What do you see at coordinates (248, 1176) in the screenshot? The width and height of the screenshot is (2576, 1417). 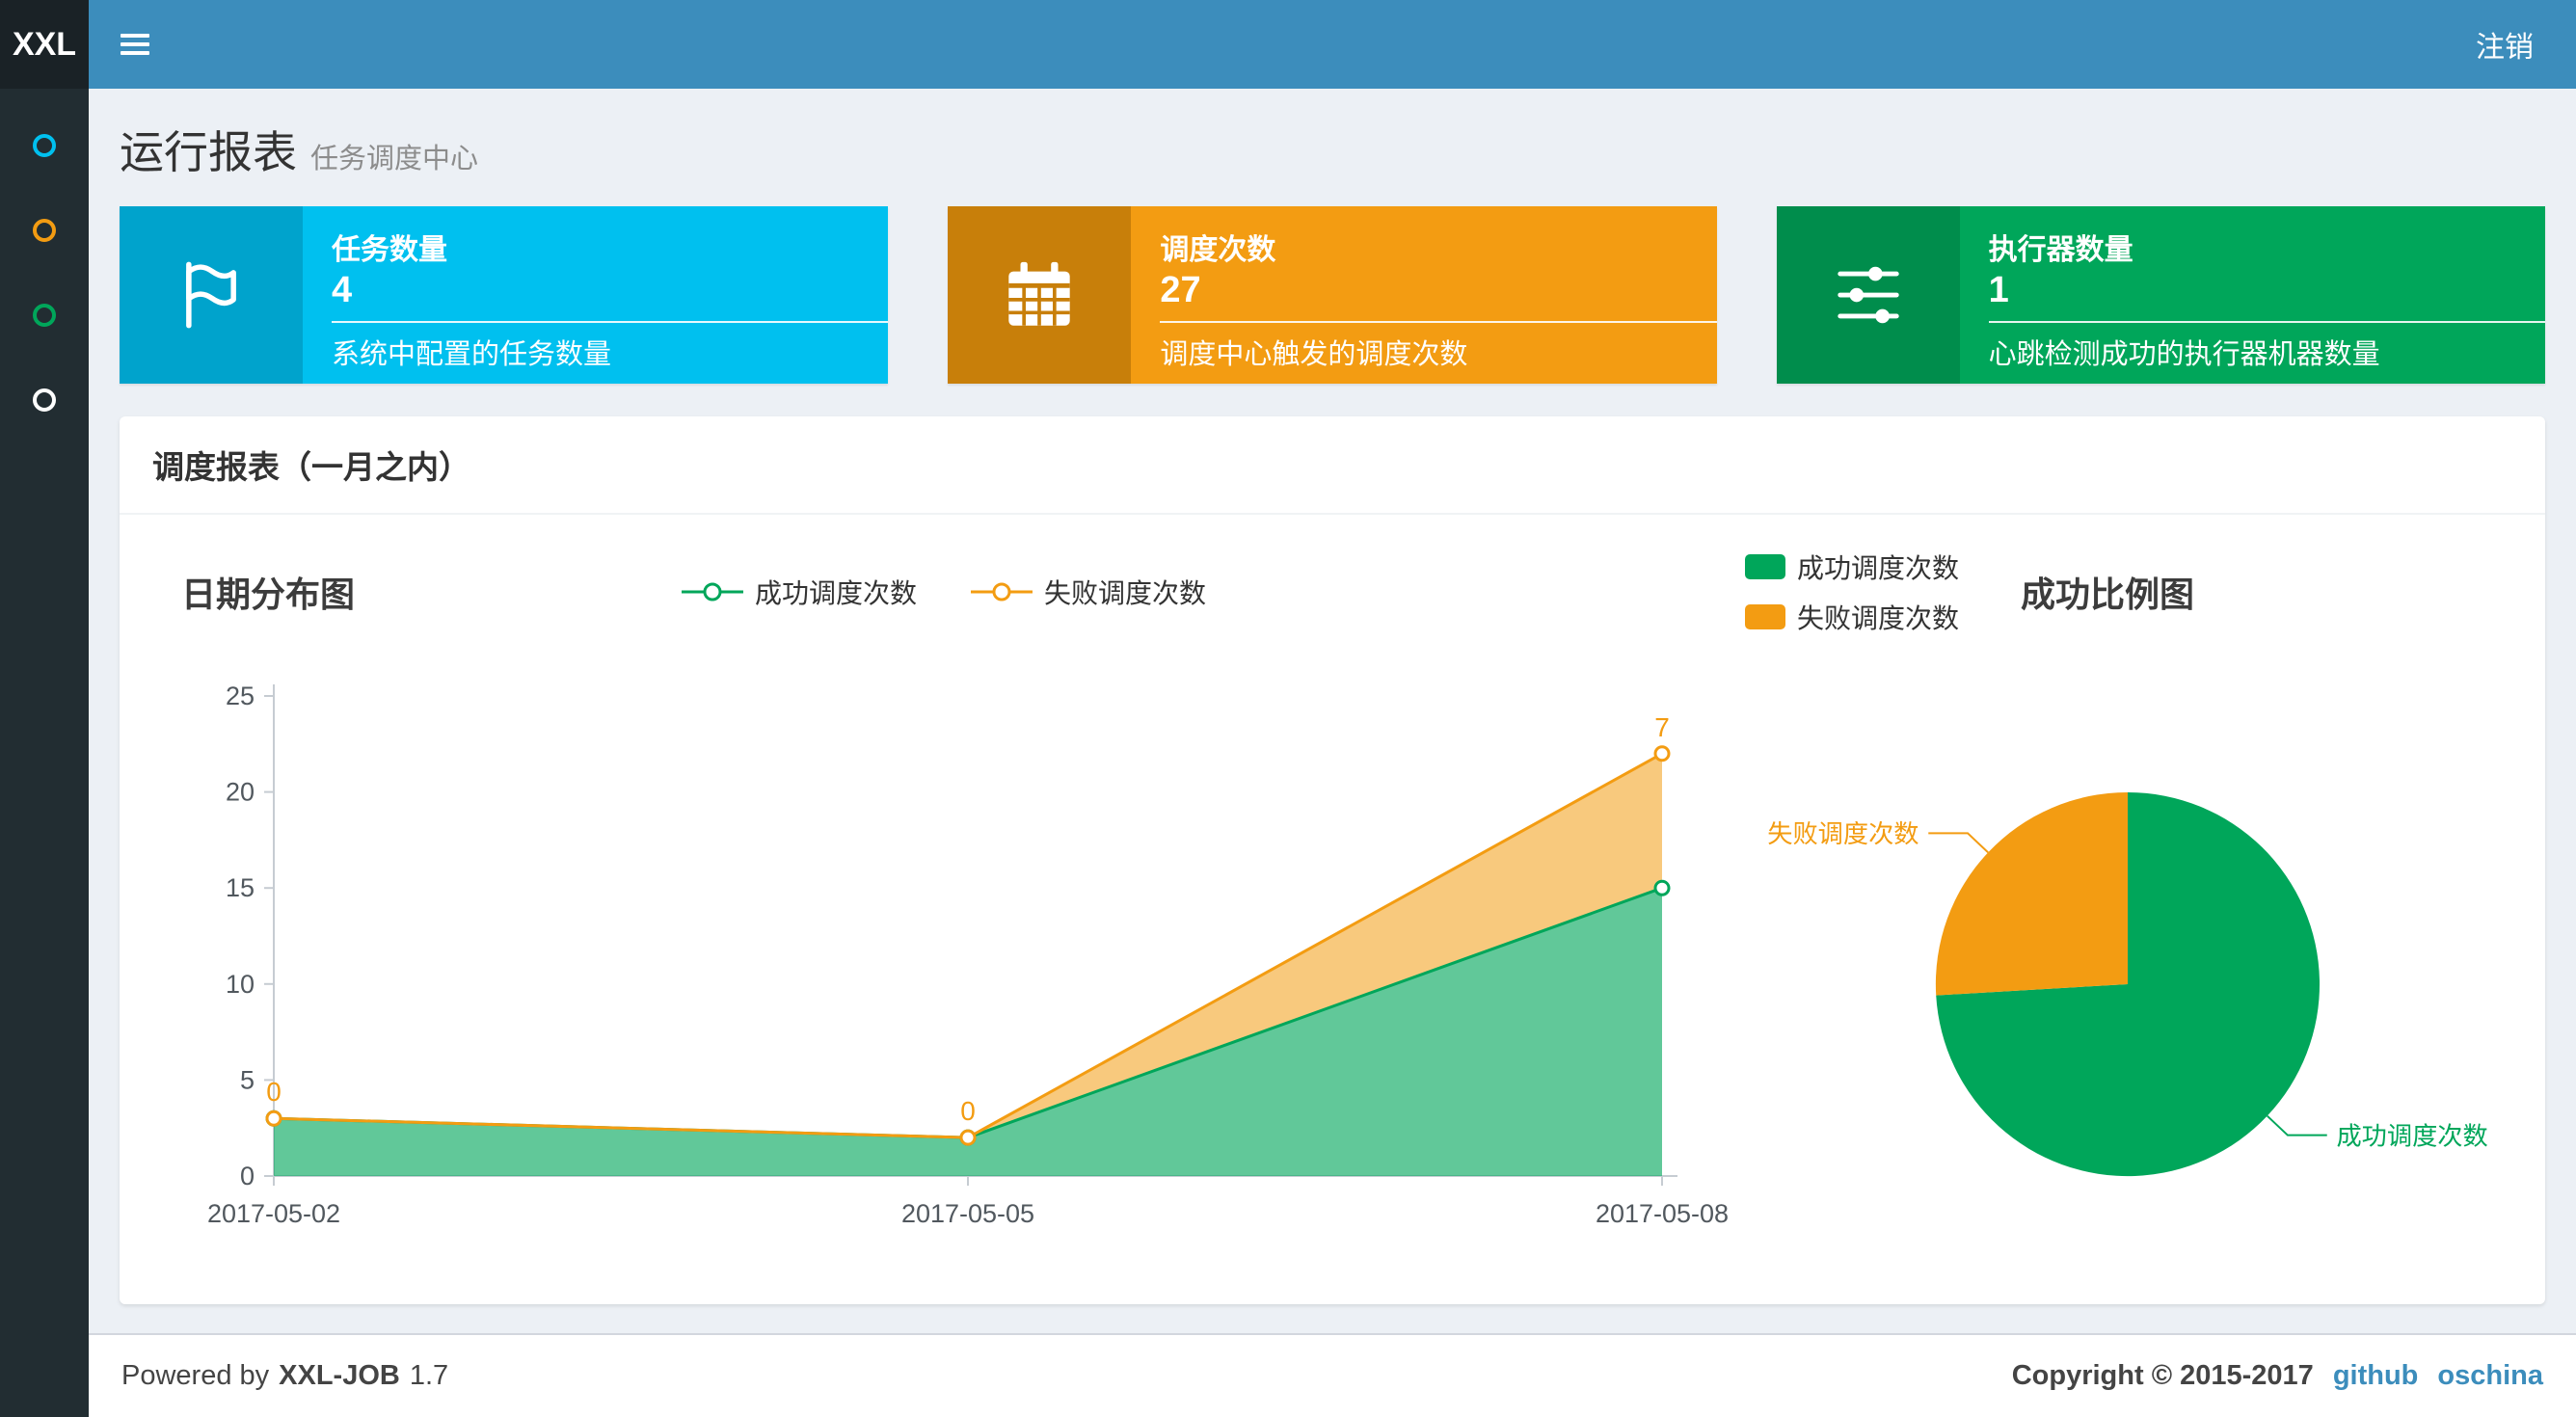 I see `y-tick-label: 0` at bounding box center [248, 1176].